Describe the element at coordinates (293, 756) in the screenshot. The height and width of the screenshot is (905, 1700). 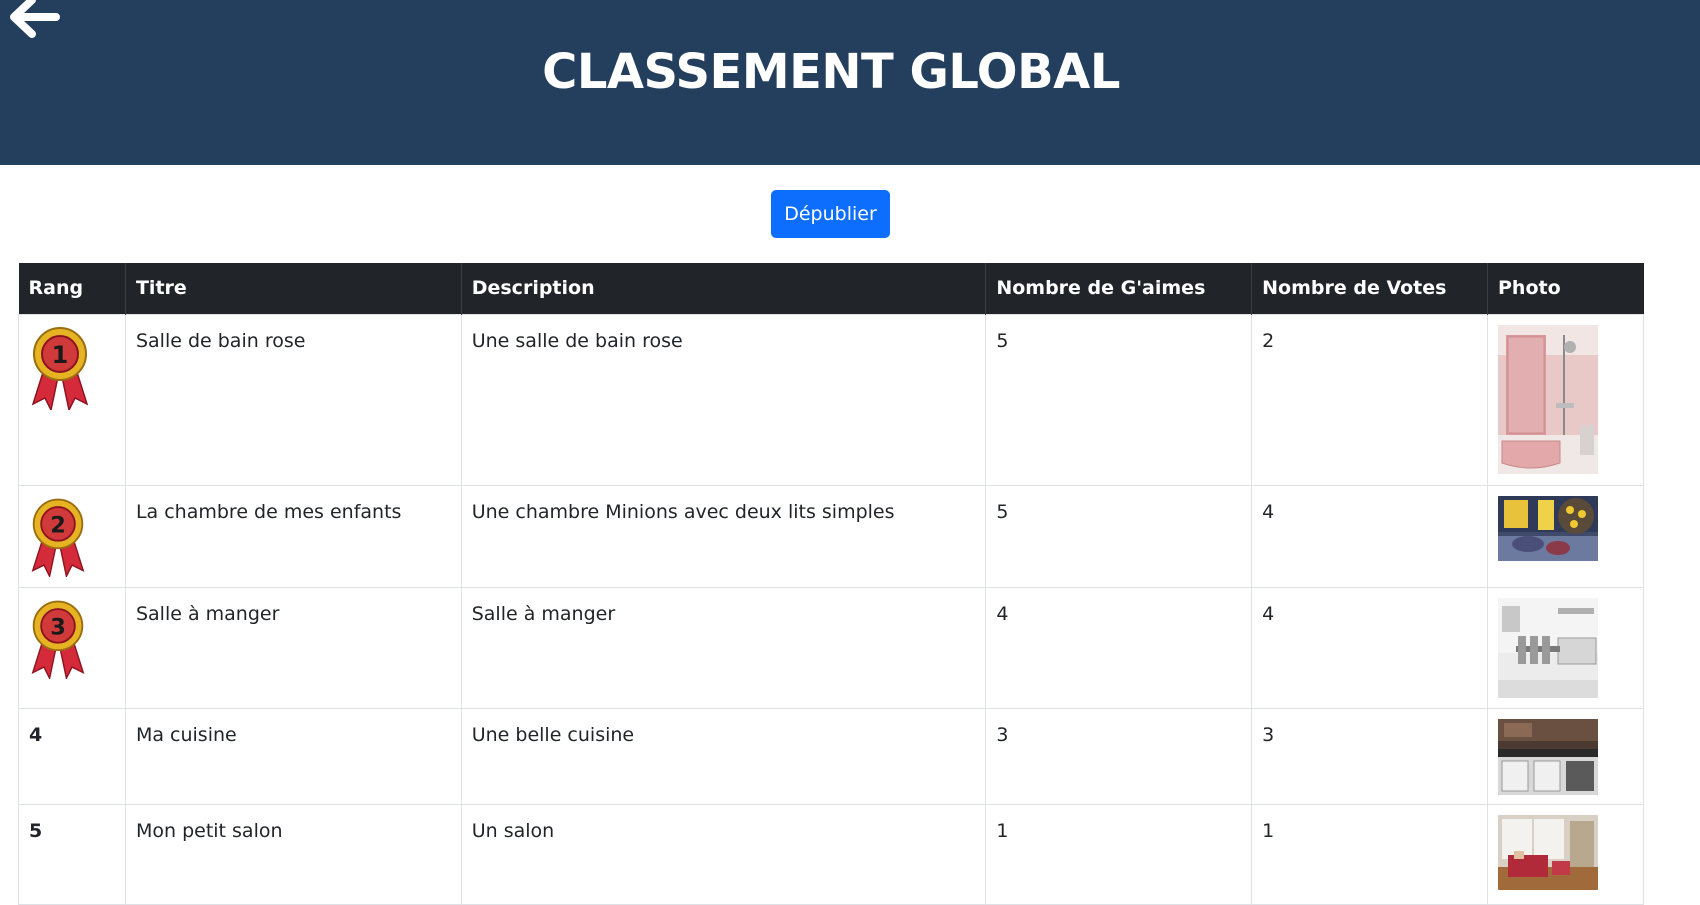
I see `title-cell: Ma cuisine` at that location.